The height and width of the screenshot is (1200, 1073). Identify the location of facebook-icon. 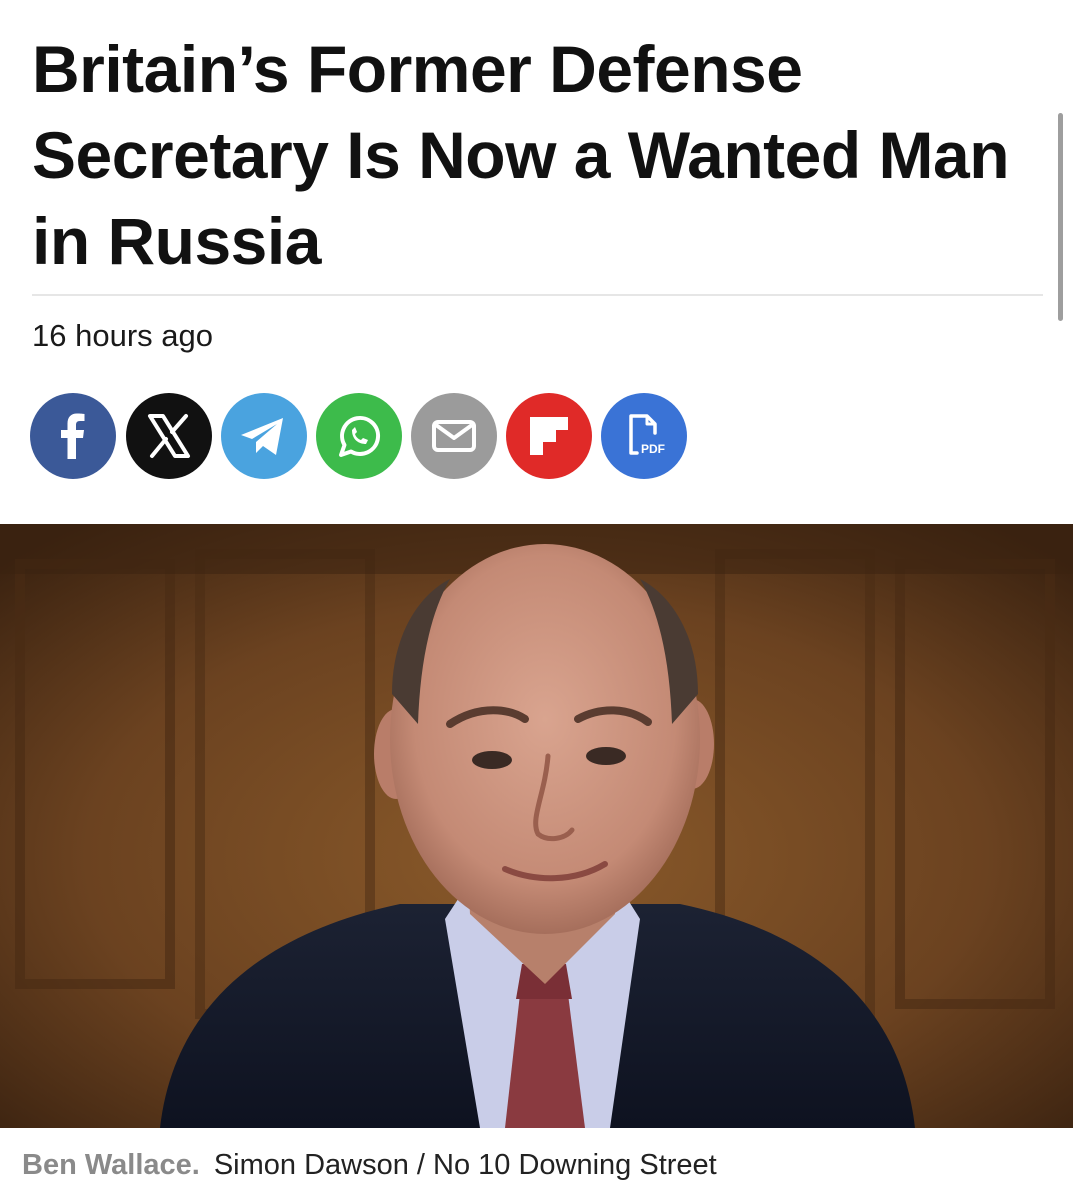
(73, 436).